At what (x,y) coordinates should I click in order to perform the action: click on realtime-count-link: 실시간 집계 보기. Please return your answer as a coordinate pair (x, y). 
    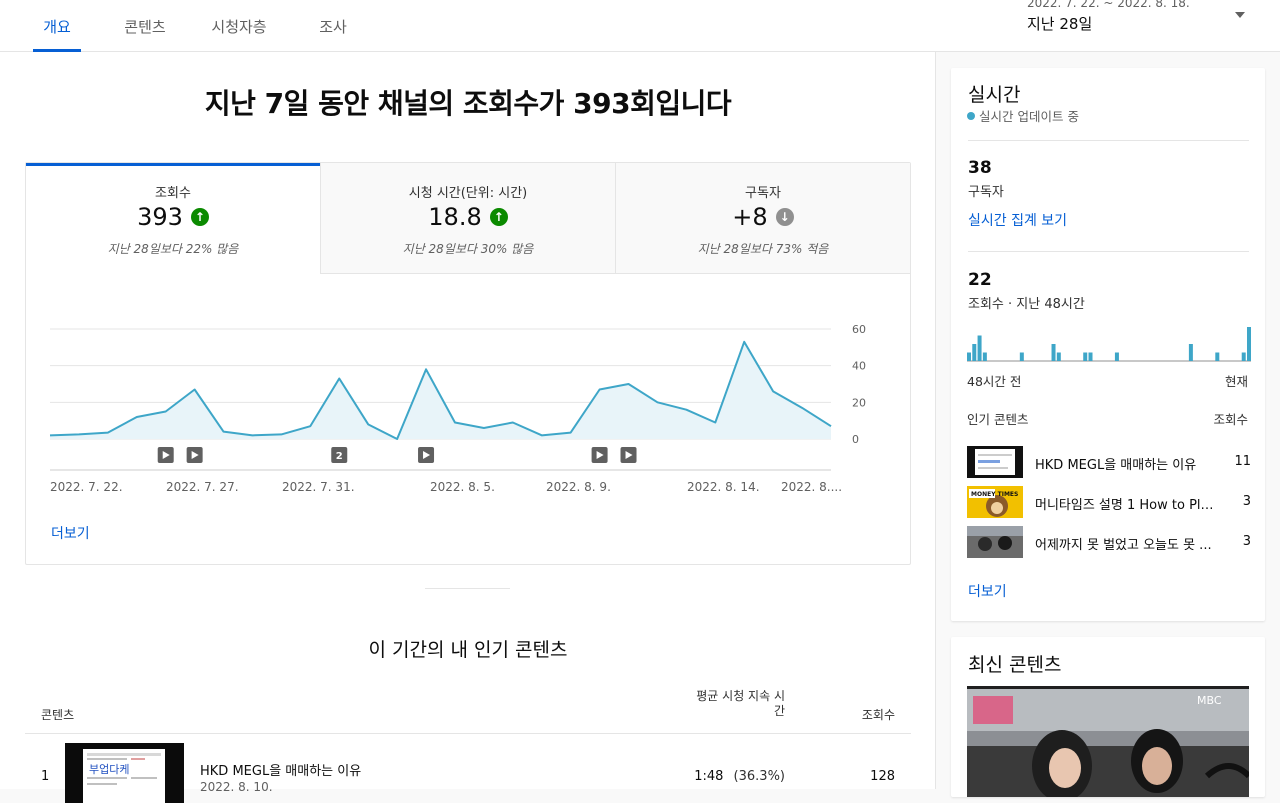
    Looking at the image, I should click on (1017, 220).